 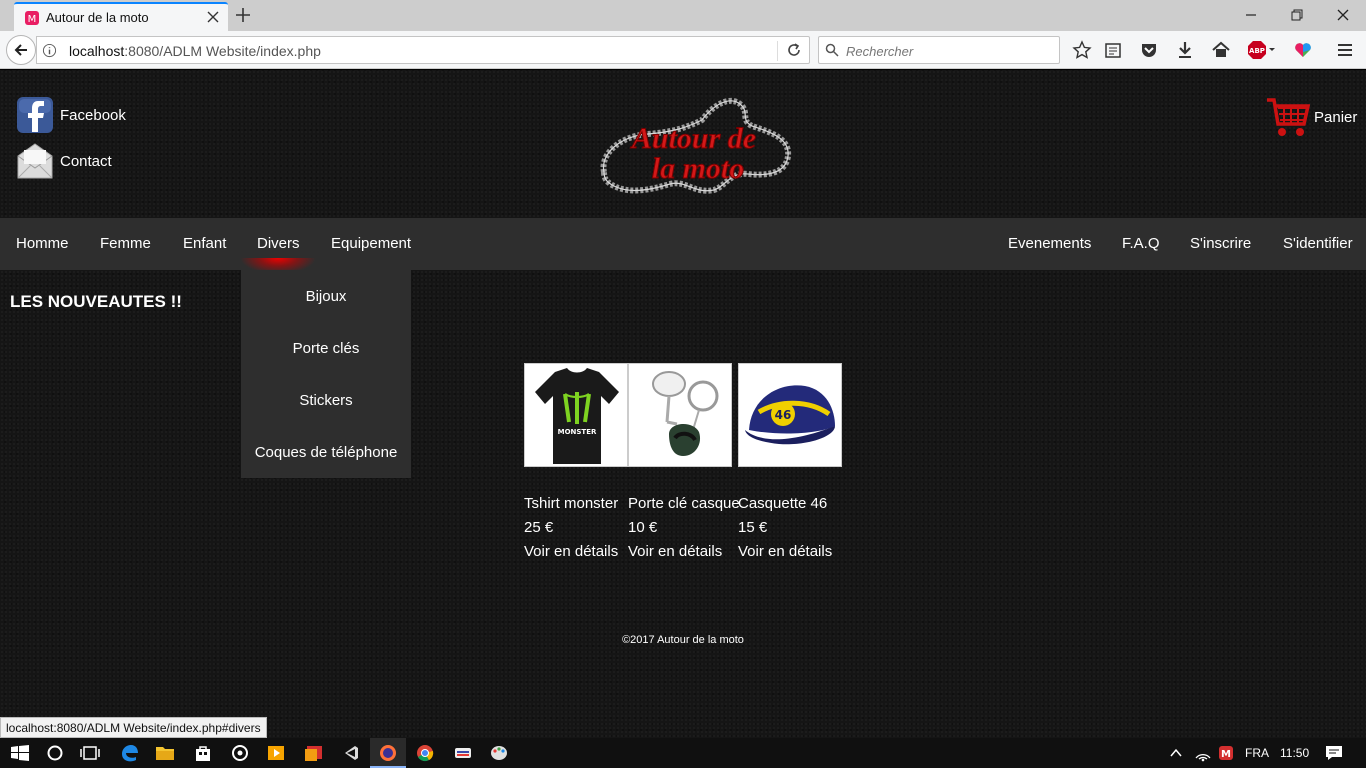 I want to click on app-window-icon, so click(x=463, y=753).